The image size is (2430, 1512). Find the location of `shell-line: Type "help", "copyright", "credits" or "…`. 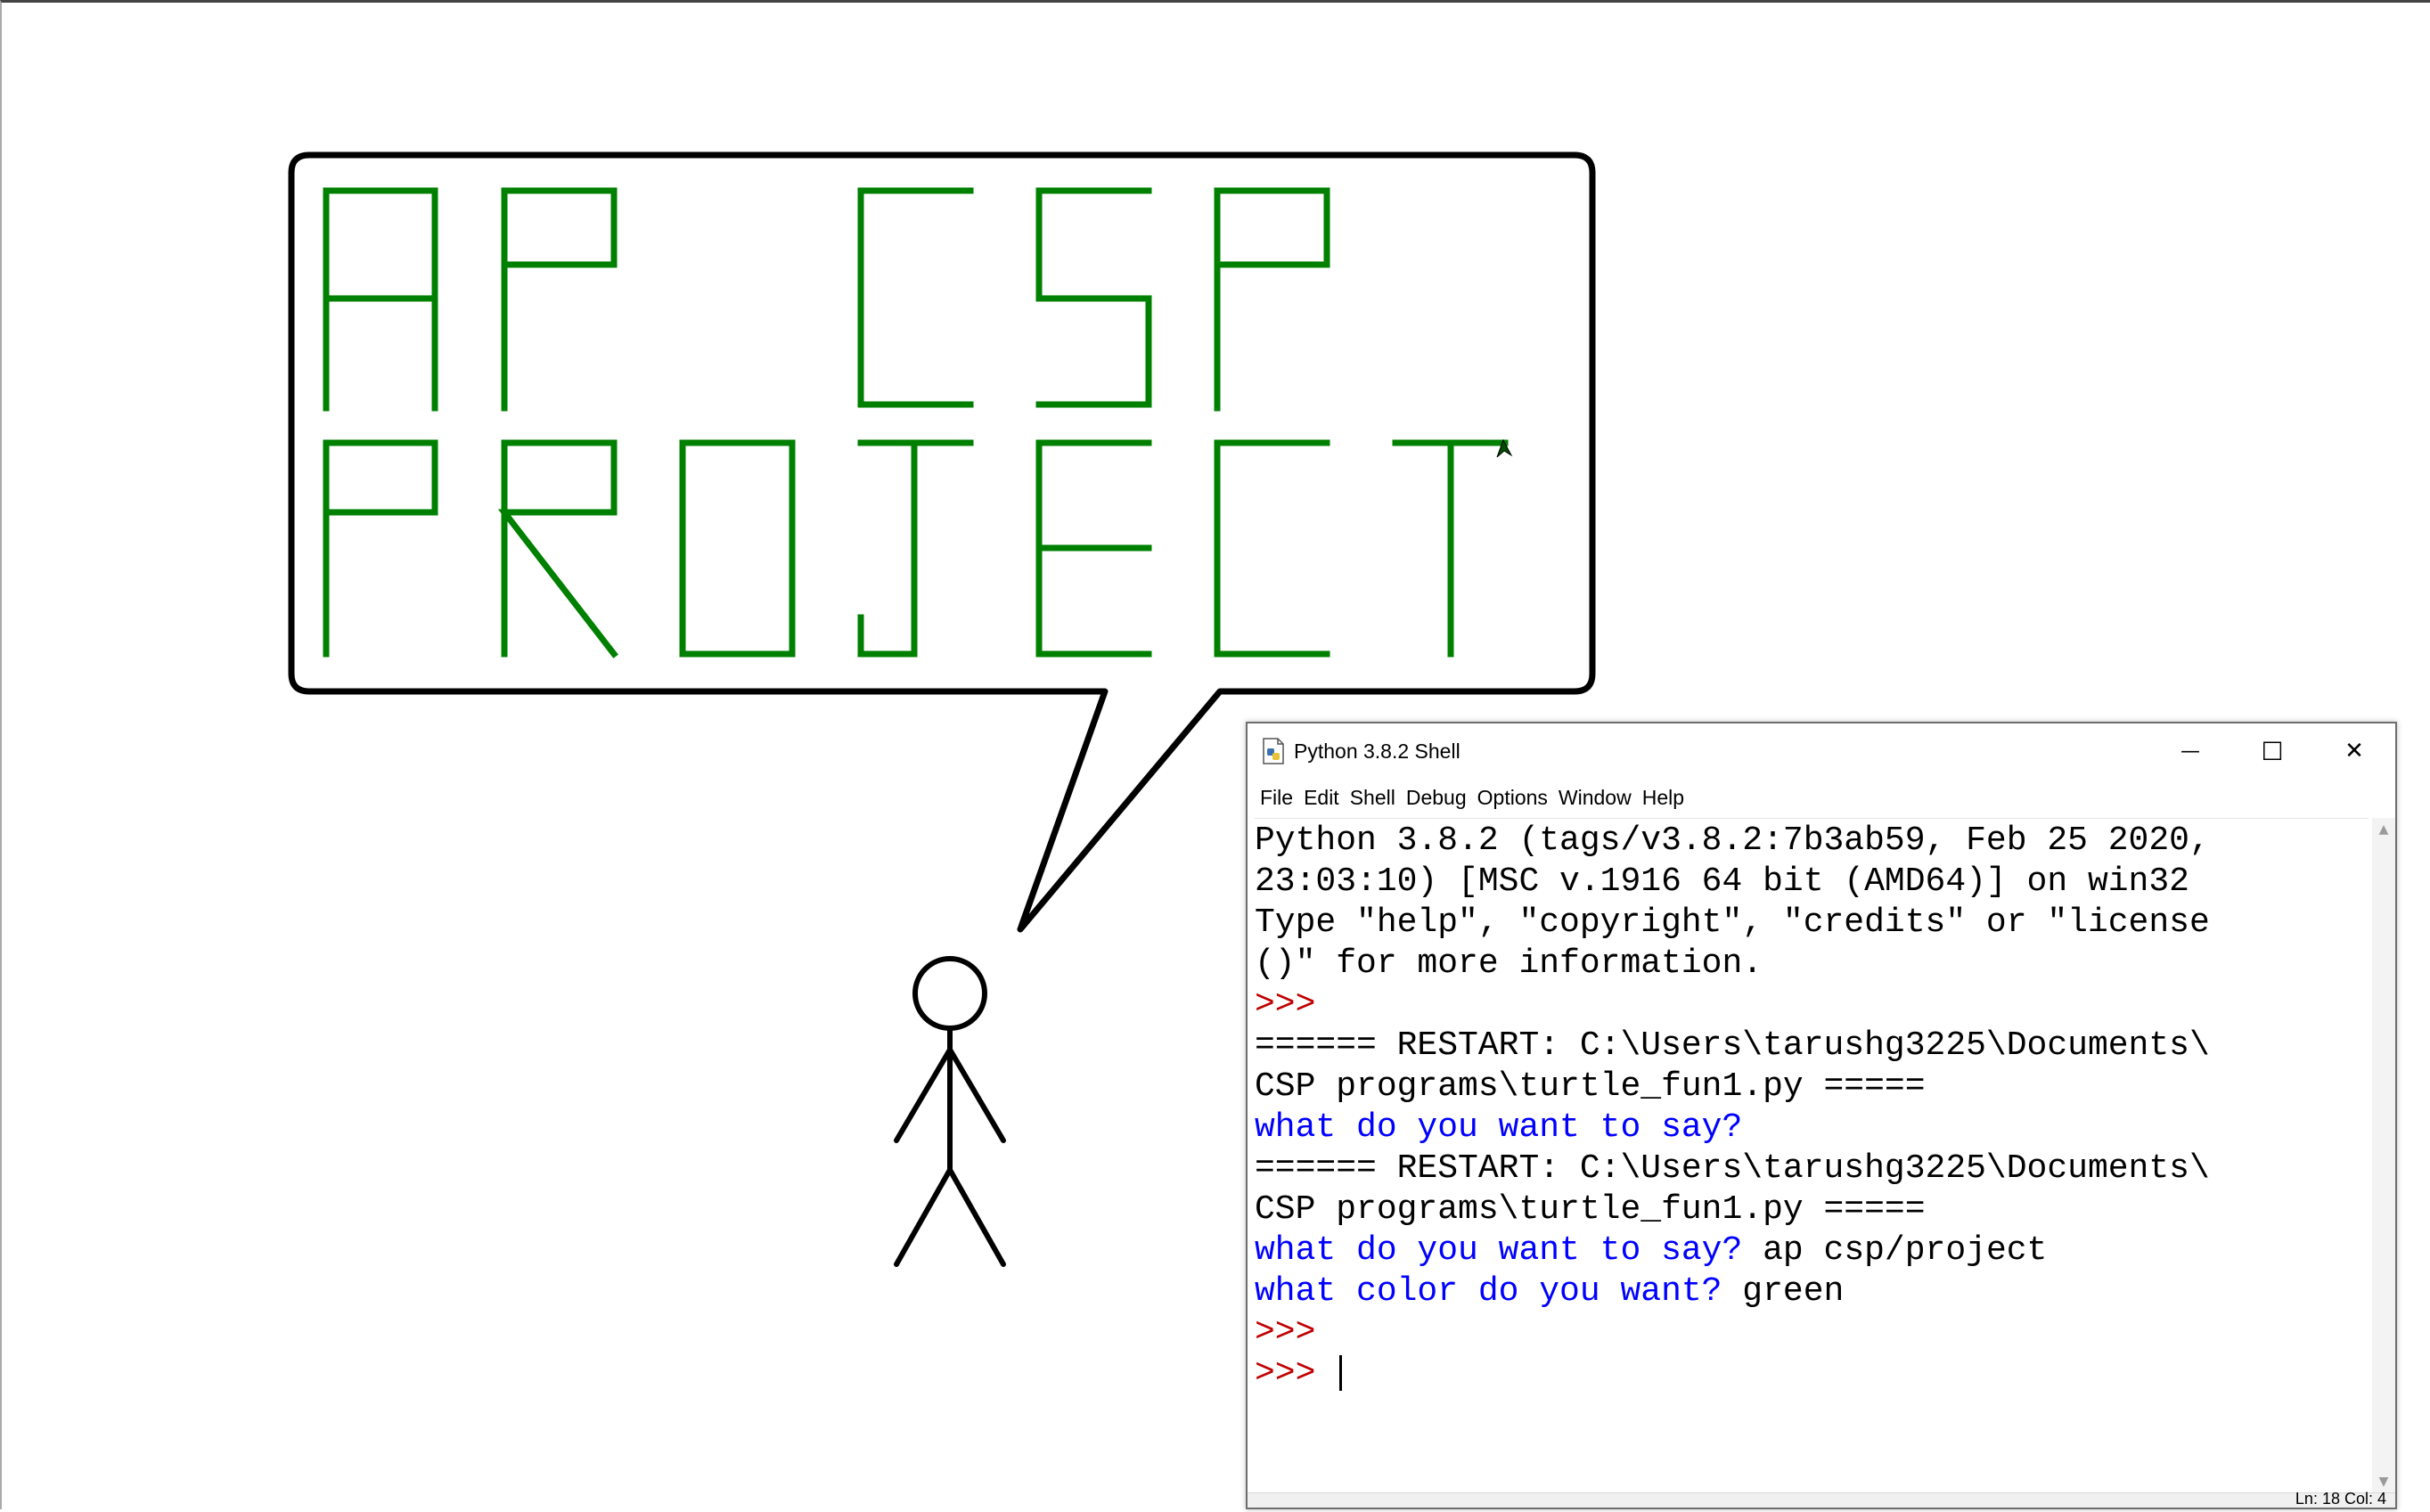

shell-line: Type "help", "copyright", "credits" or "… is located at coordinates (1732, 922).